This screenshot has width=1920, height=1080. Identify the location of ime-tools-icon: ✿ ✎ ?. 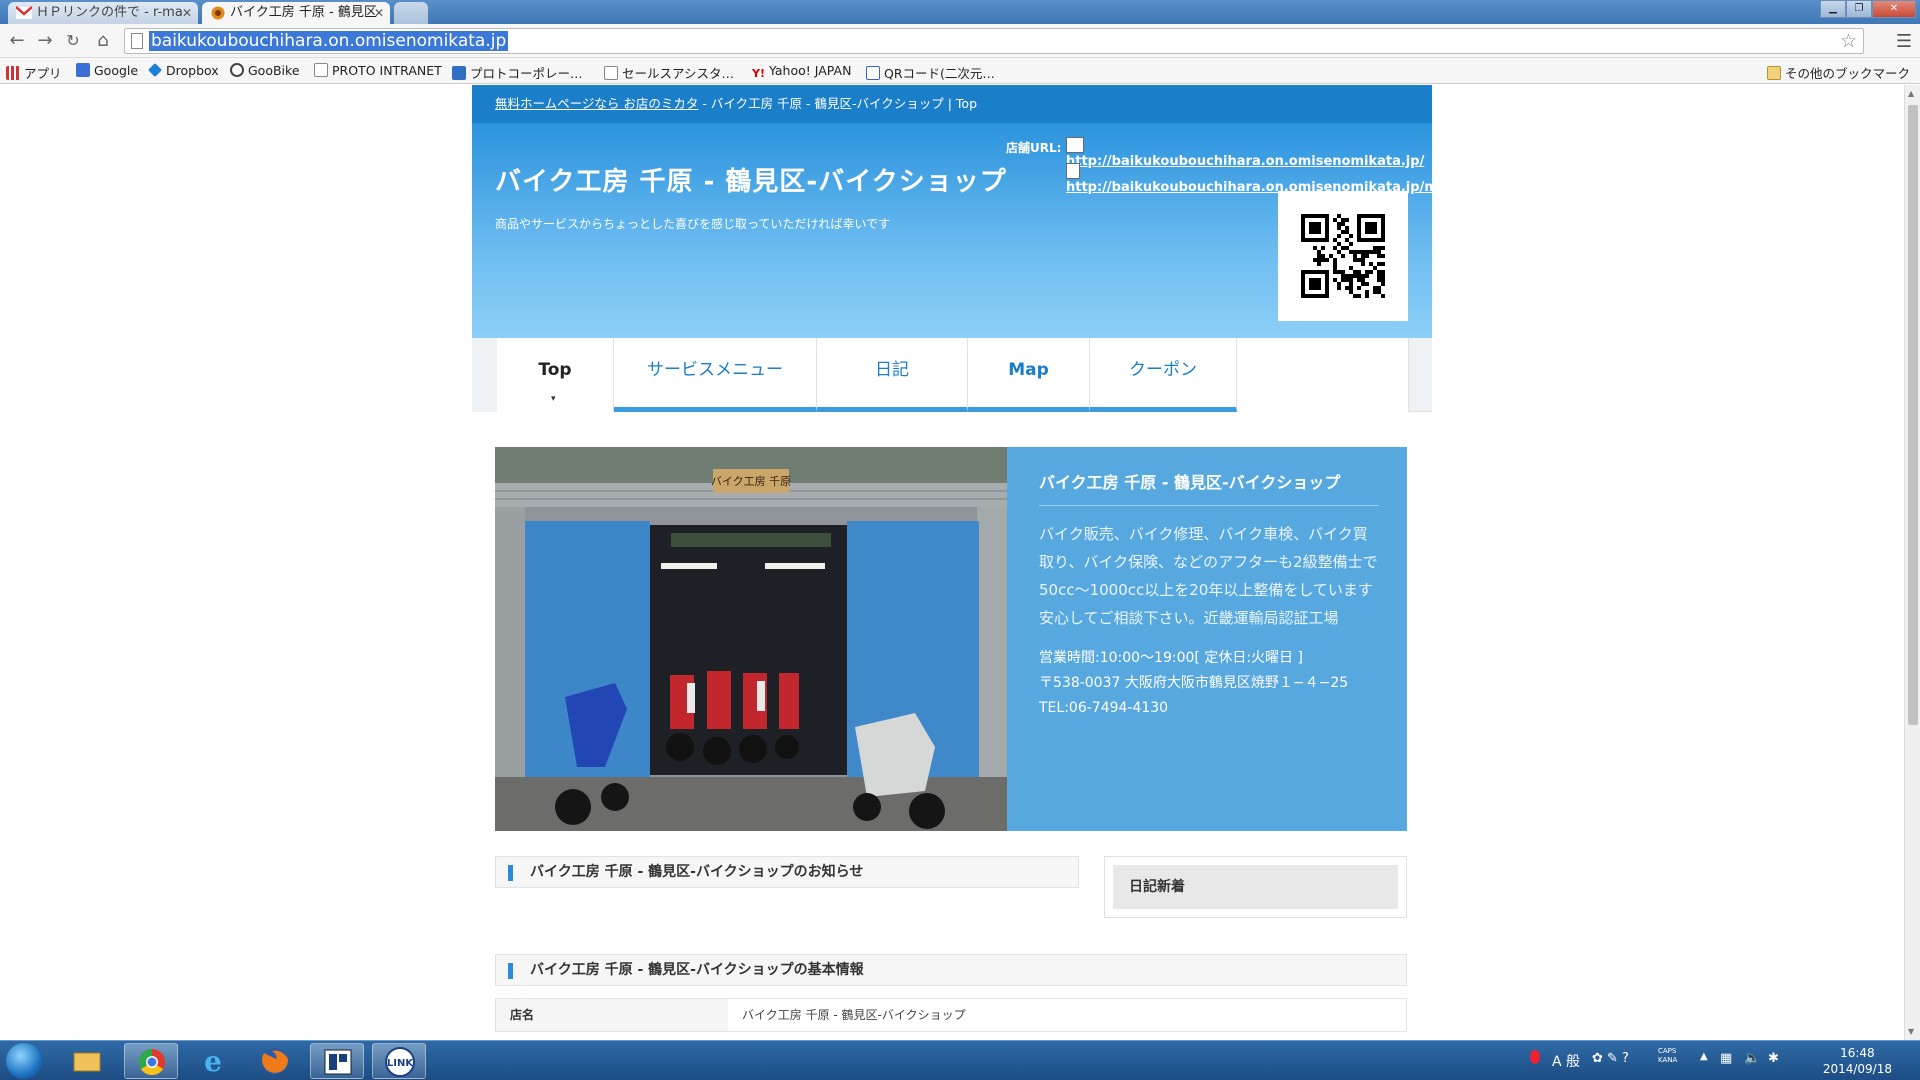
(1610, 1058).